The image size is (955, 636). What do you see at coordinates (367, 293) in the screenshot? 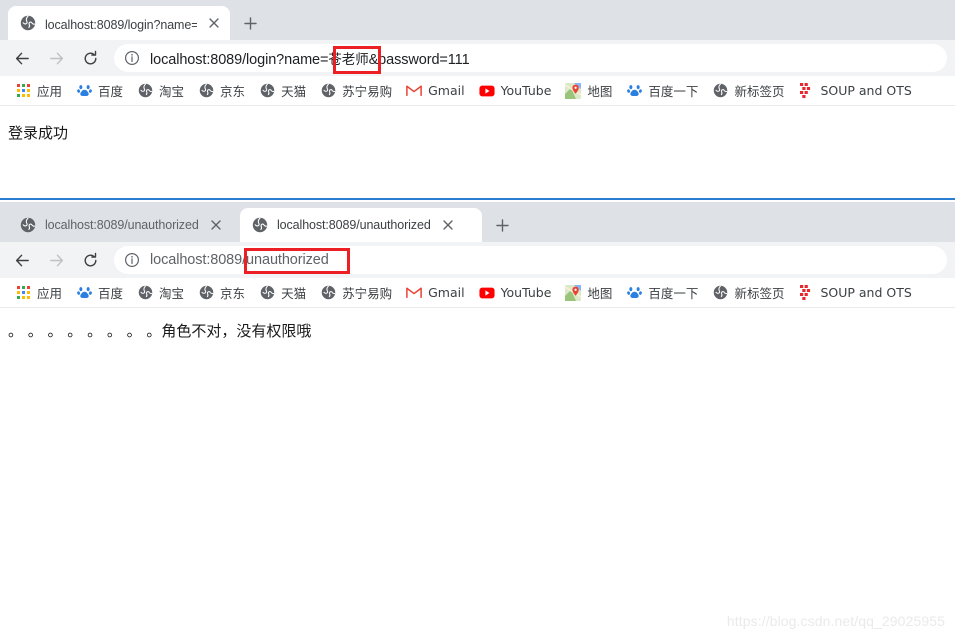
I see `bookmark-label: 苏宁易购` at bounding box center [367, 293].